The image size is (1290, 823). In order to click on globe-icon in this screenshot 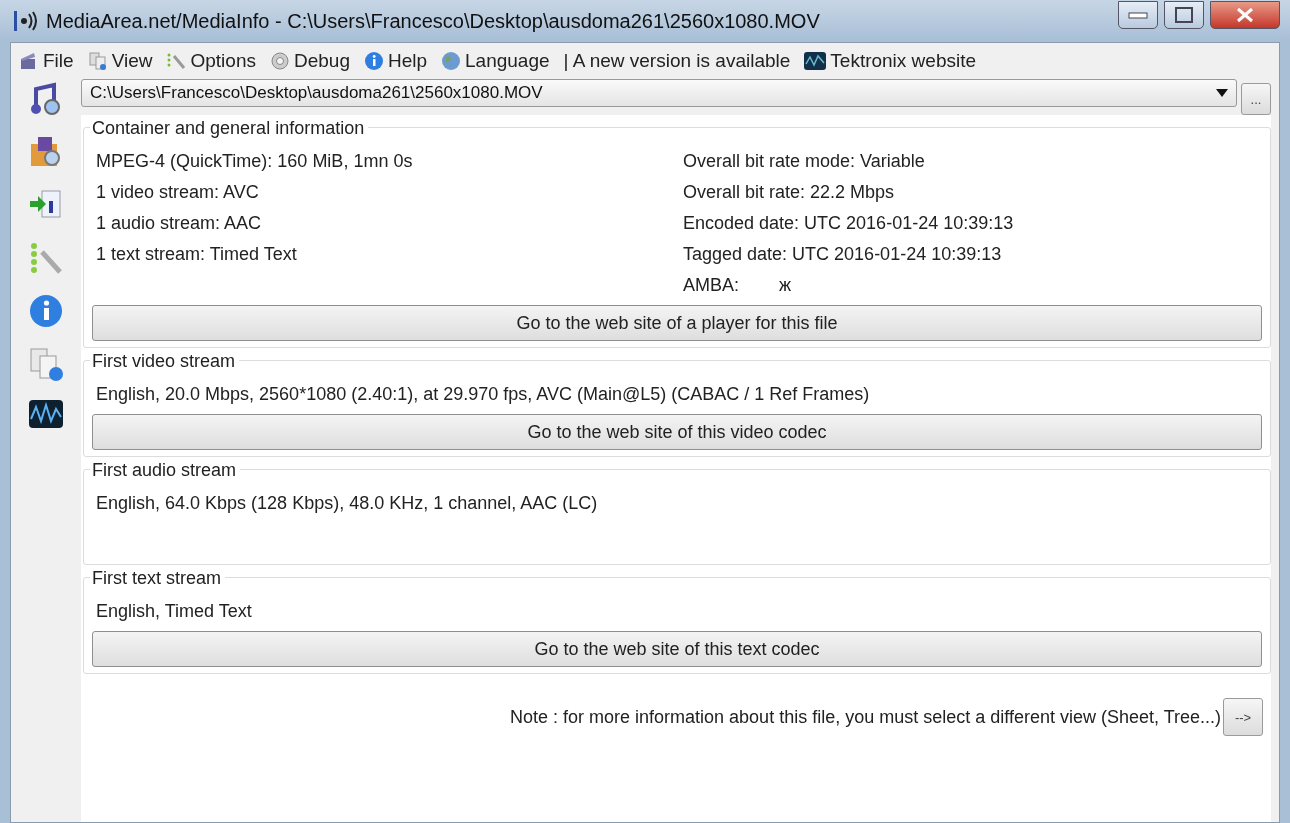, I will do `click(451, 61)`.